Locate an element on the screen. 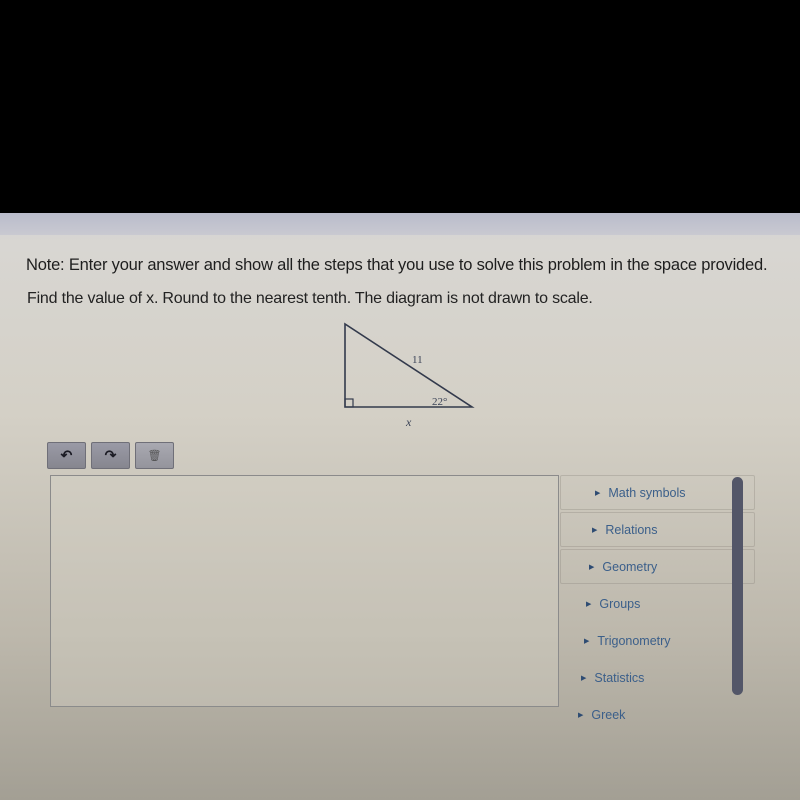  undo-icon: ↶ is located at coordinates (66, 455).